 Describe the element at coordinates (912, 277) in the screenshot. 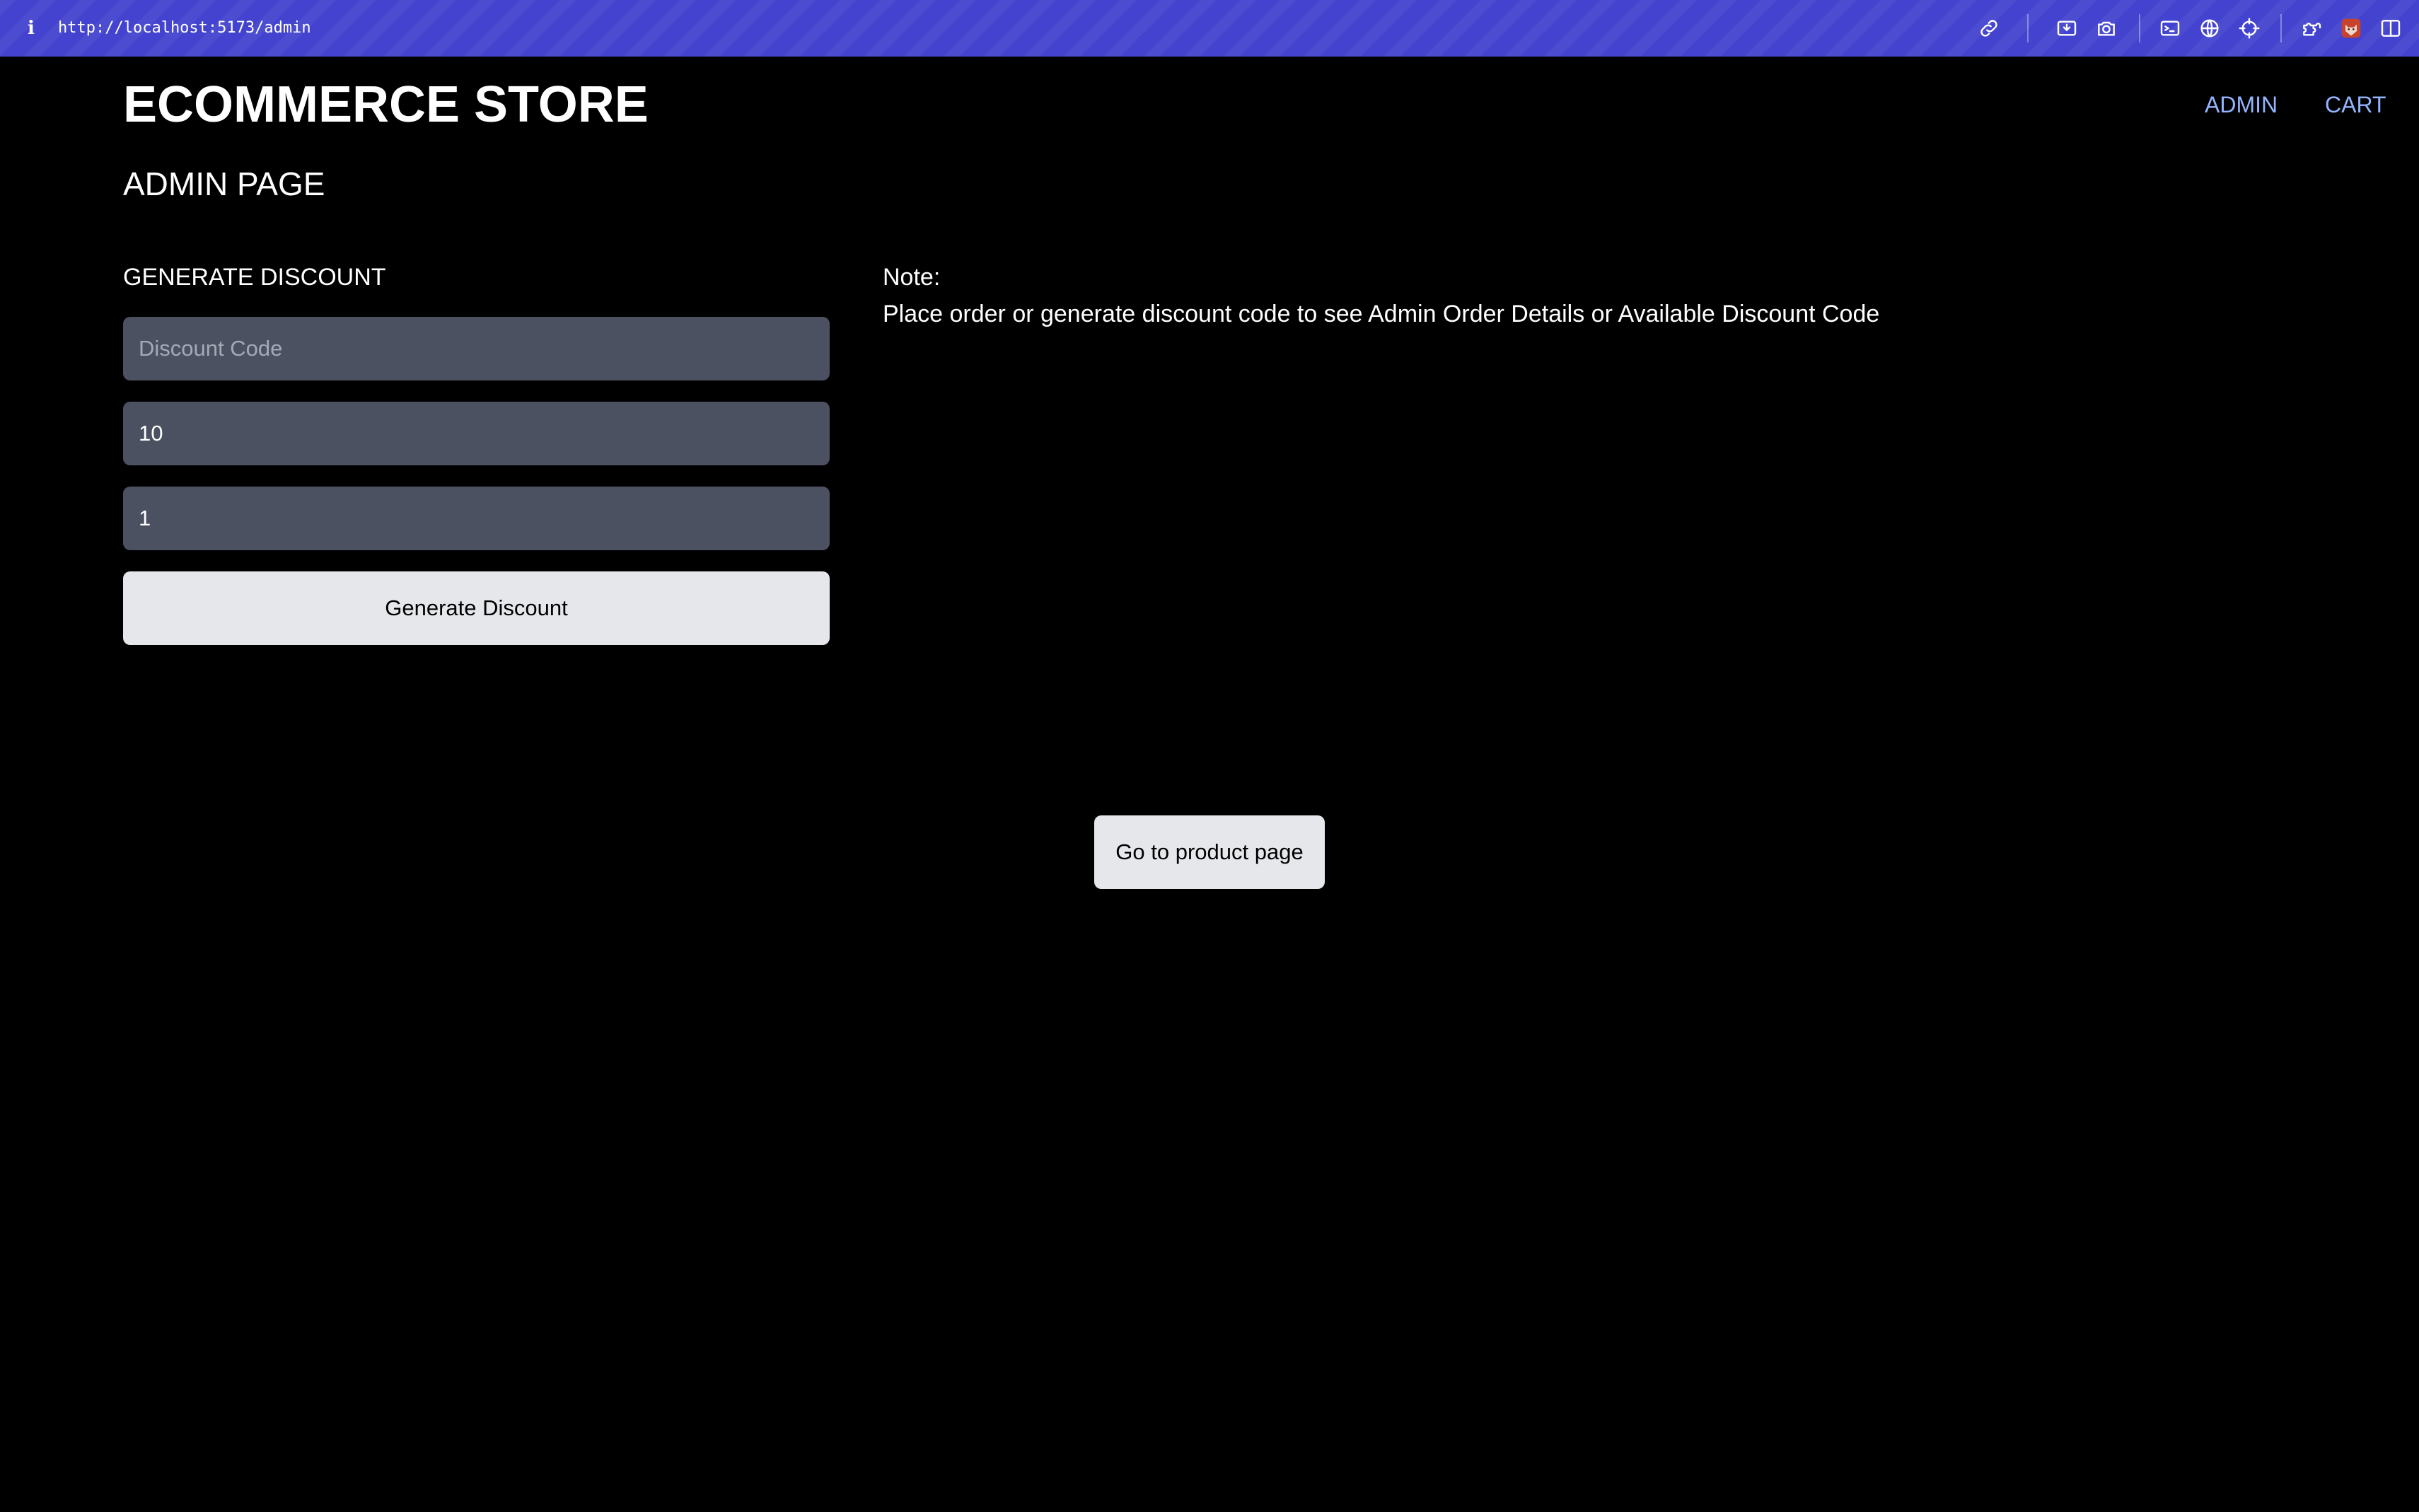

I see `note-label: Note:` at that location.